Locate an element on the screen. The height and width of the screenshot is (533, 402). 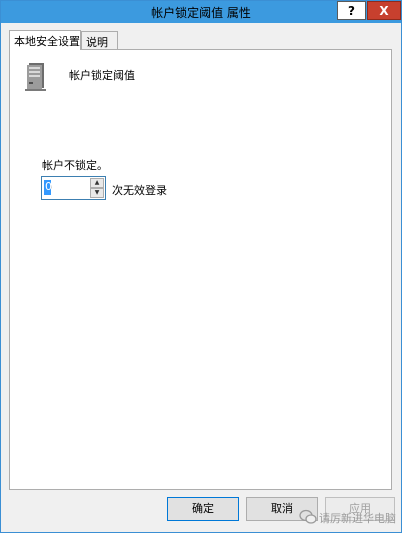
server-icon is located at coordinates (35, 77).